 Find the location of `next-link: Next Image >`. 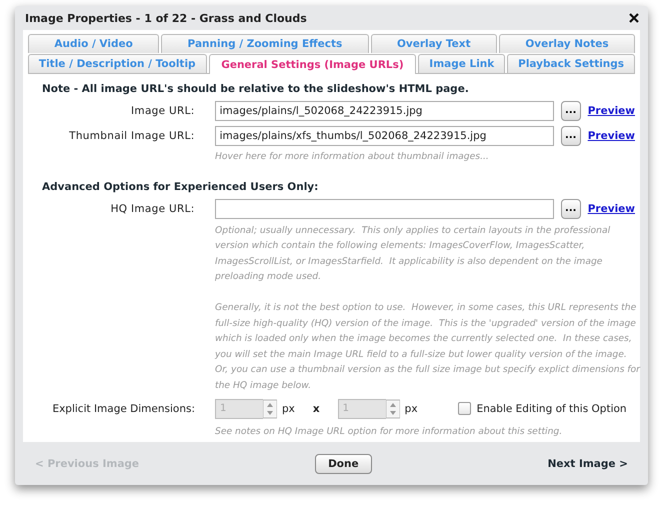

next-link: Next Image > is located at coordinates (588, 464).